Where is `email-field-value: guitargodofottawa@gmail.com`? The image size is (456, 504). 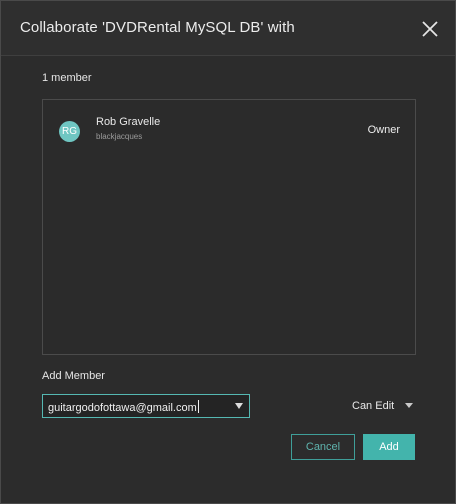
email-field-value: guitargodofottawa@gmail.com is located at coordinates (123, 407).